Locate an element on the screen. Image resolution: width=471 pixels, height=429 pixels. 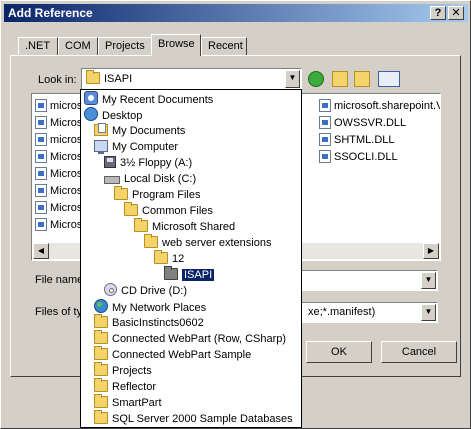
dropdown-item: web server extensions is located at coordinates (208, 242).